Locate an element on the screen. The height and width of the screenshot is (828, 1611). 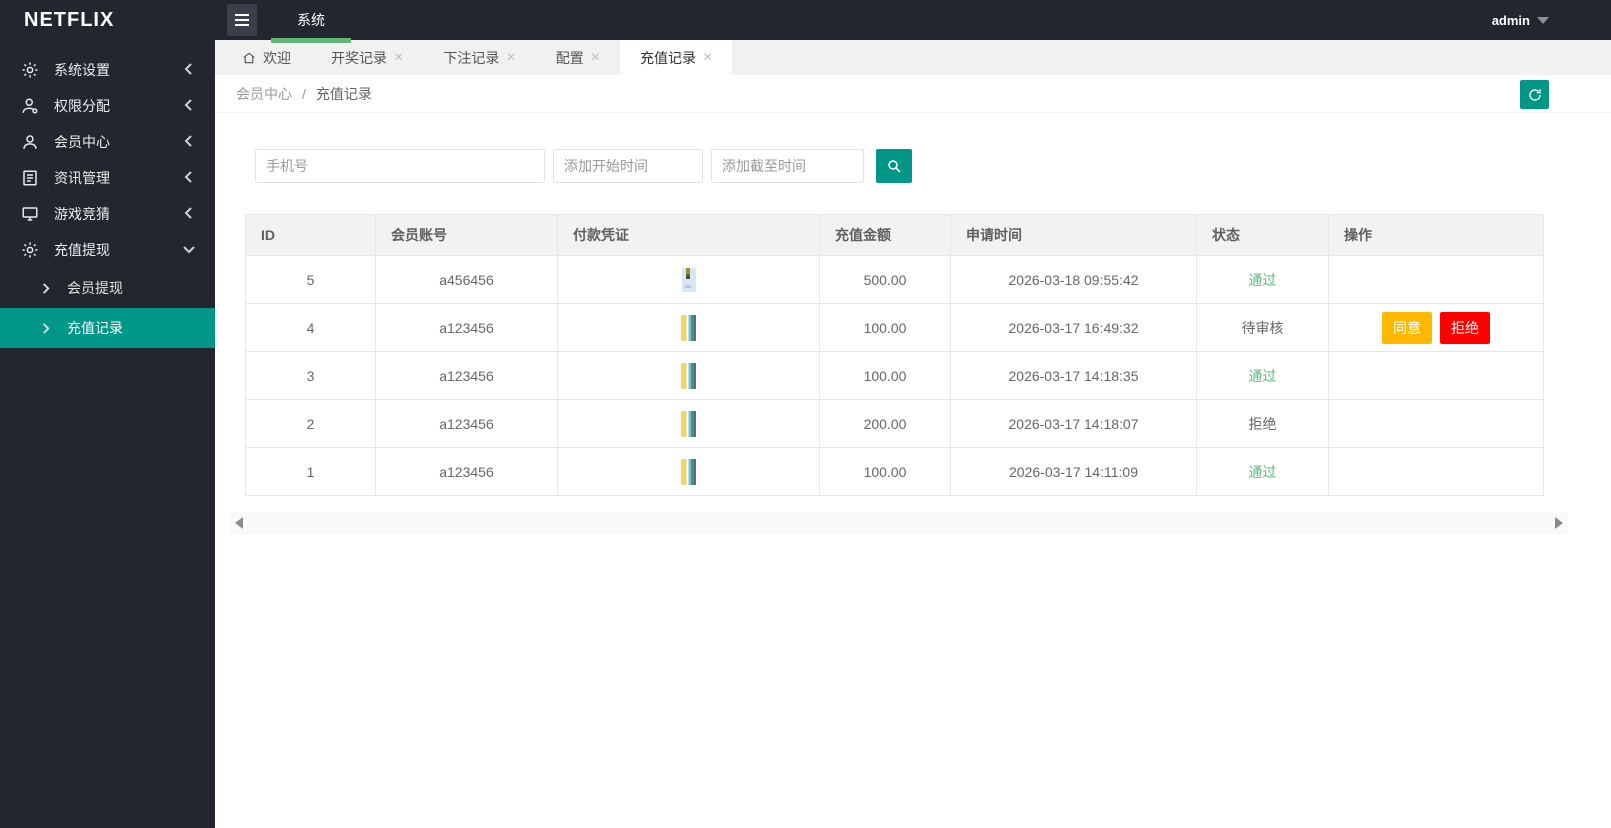
cell-id: 2 is located at coordinates (310, 423).